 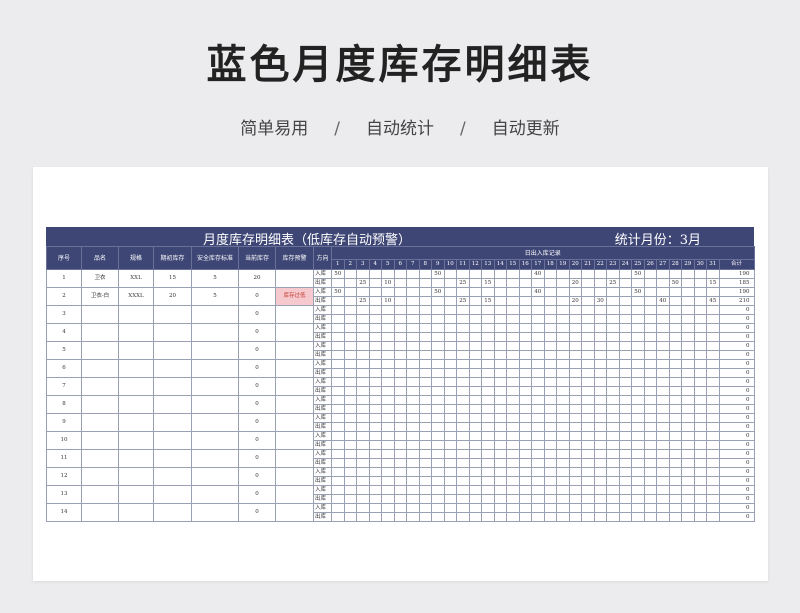 What do you see at coordinates (64, 314) in the screenshot?
I see `cell-seq: 3` at bounding box center [64, 314].